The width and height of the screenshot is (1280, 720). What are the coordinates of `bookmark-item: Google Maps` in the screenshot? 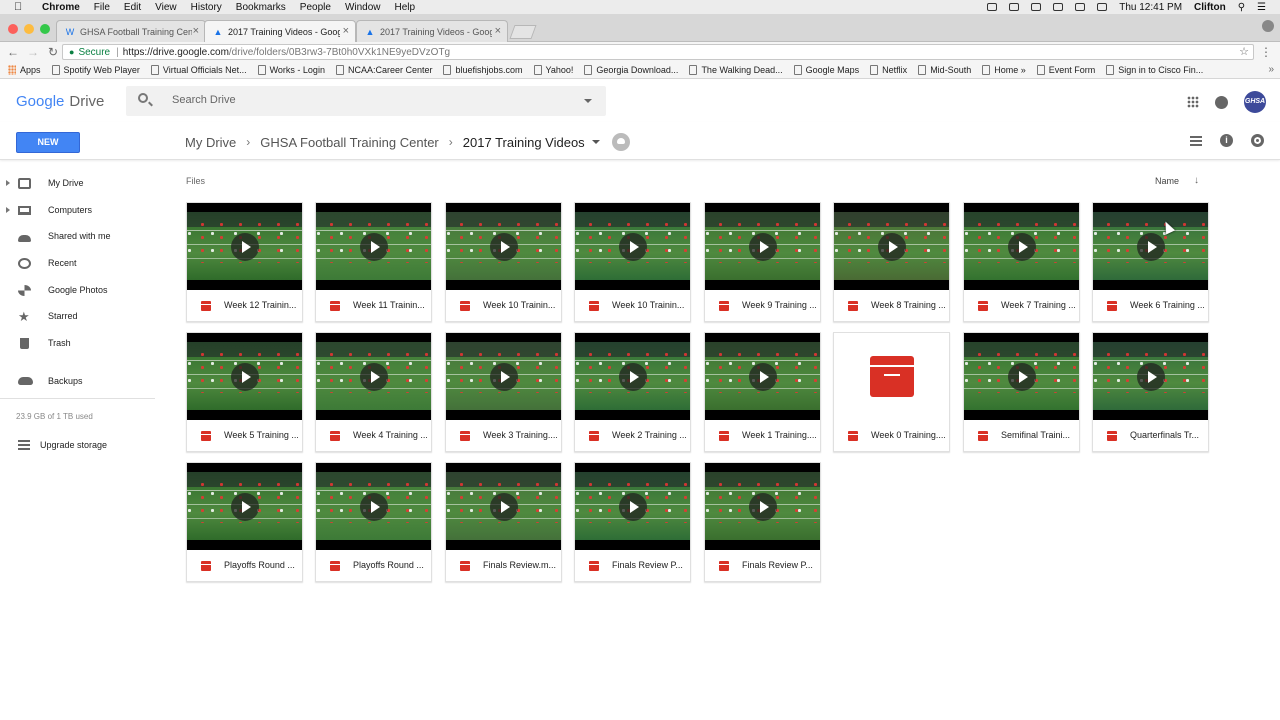 It's located at (826, 70).